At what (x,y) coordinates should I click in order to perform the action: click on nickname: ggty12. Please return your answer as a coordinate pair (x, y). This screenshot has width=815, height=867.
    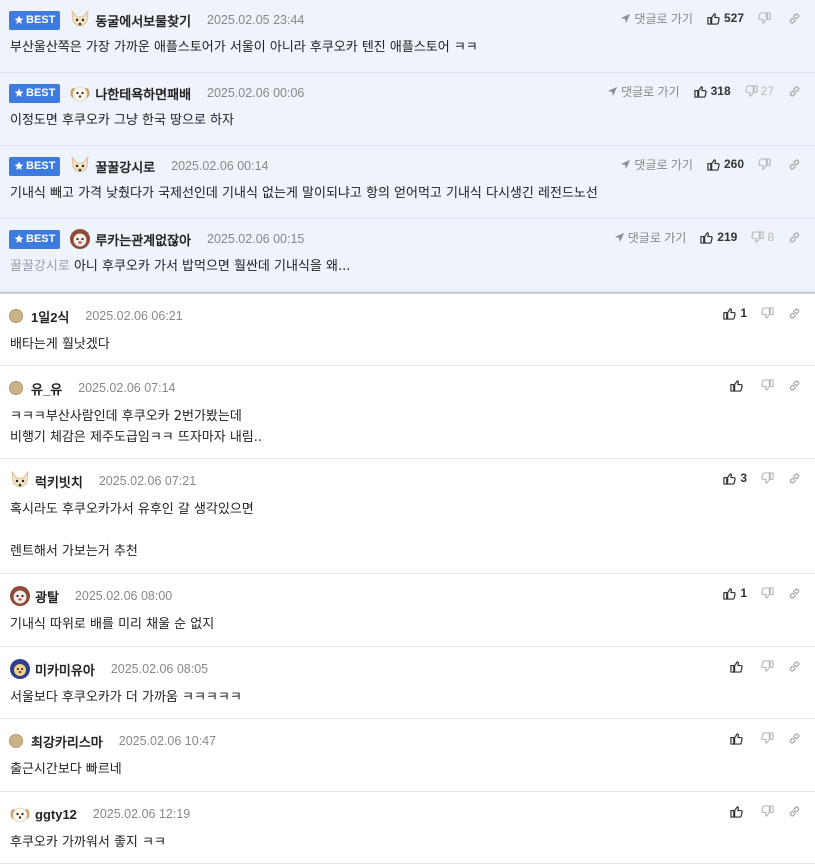
    Looking at the image, I should click on (56, 814).